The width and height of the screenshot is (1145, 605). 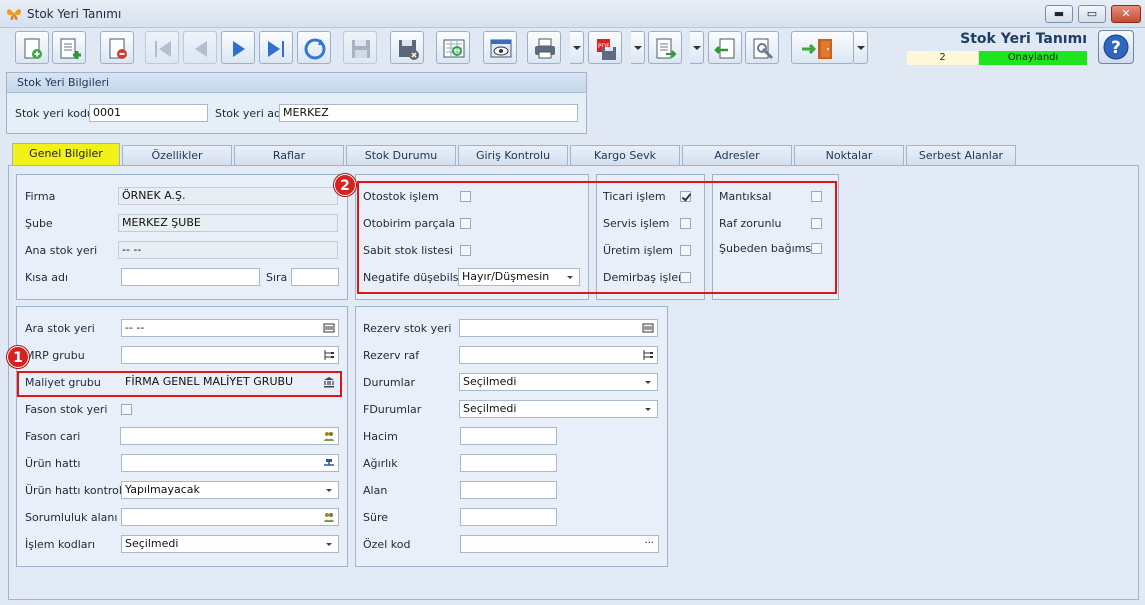 What do you see at coordinates (559, 544) in the screenshot?
I see `ozel-kod-input: ···` at bounding box center [559, 544].